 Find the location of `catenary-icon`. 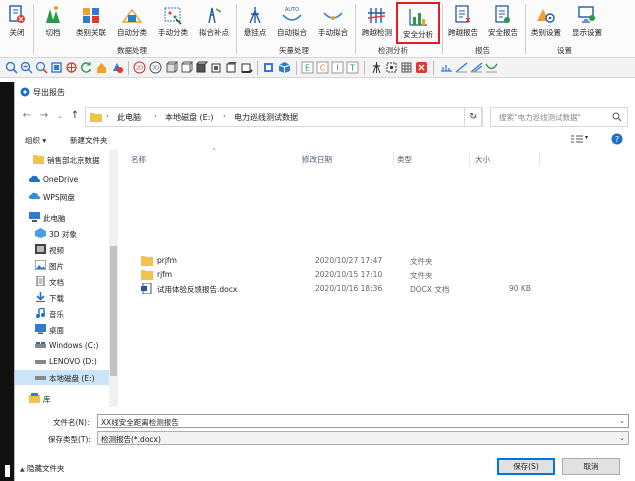

catenary-icon is located at coordinates (491, 67).